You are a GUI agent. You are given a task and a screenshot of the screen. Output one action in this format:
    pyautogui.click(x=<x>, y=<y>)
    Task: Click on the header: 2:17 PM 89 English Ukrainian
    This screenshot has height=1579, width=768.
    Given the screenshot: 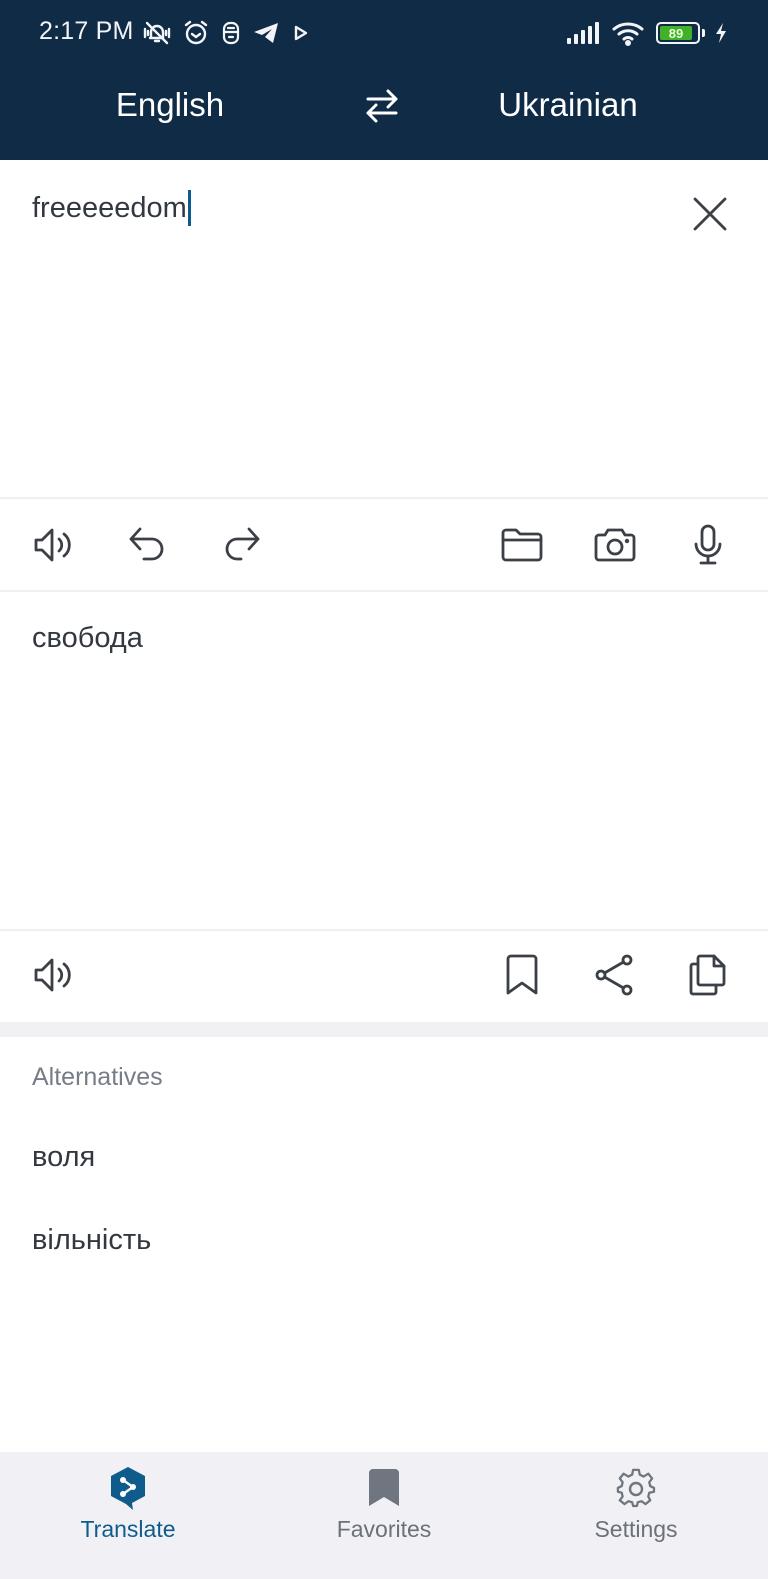 What is the action you would take?
    pyautogui.click(x=384, y=80)
    